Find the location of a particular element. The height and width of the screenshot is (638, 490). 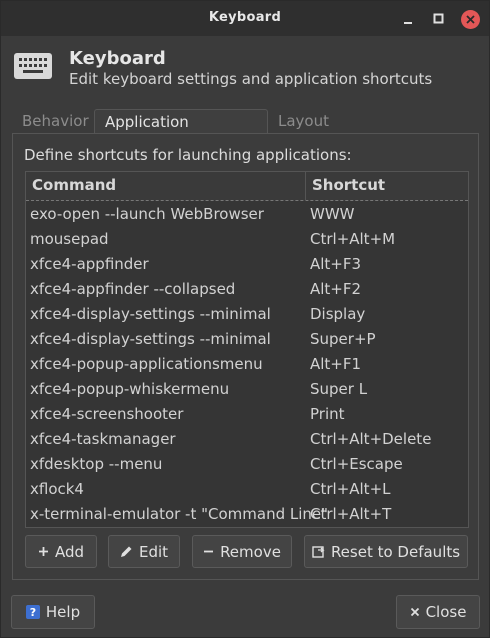

shortcut-cell: Print is located at coordinates (327, 414).